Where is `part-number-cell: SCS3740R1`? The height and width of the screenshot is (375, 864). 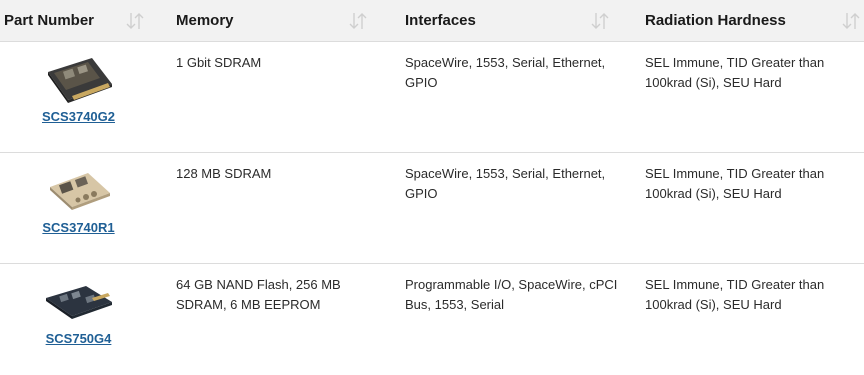
part-number-cell: SCS3740R1 is located at coordinates (78, 208).